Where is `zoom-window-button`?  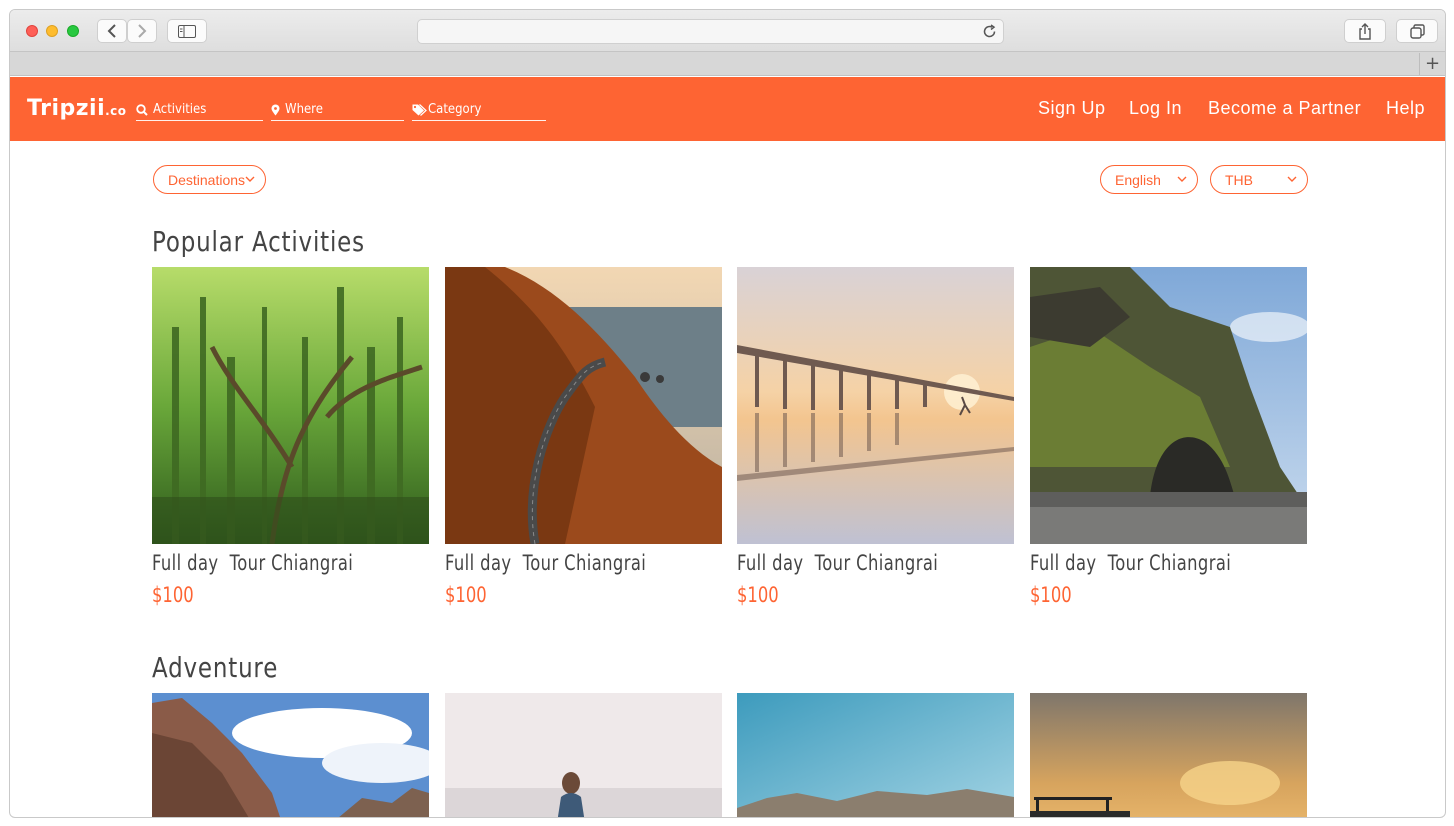
zoom-window-button is located at coordinates (73, 31).